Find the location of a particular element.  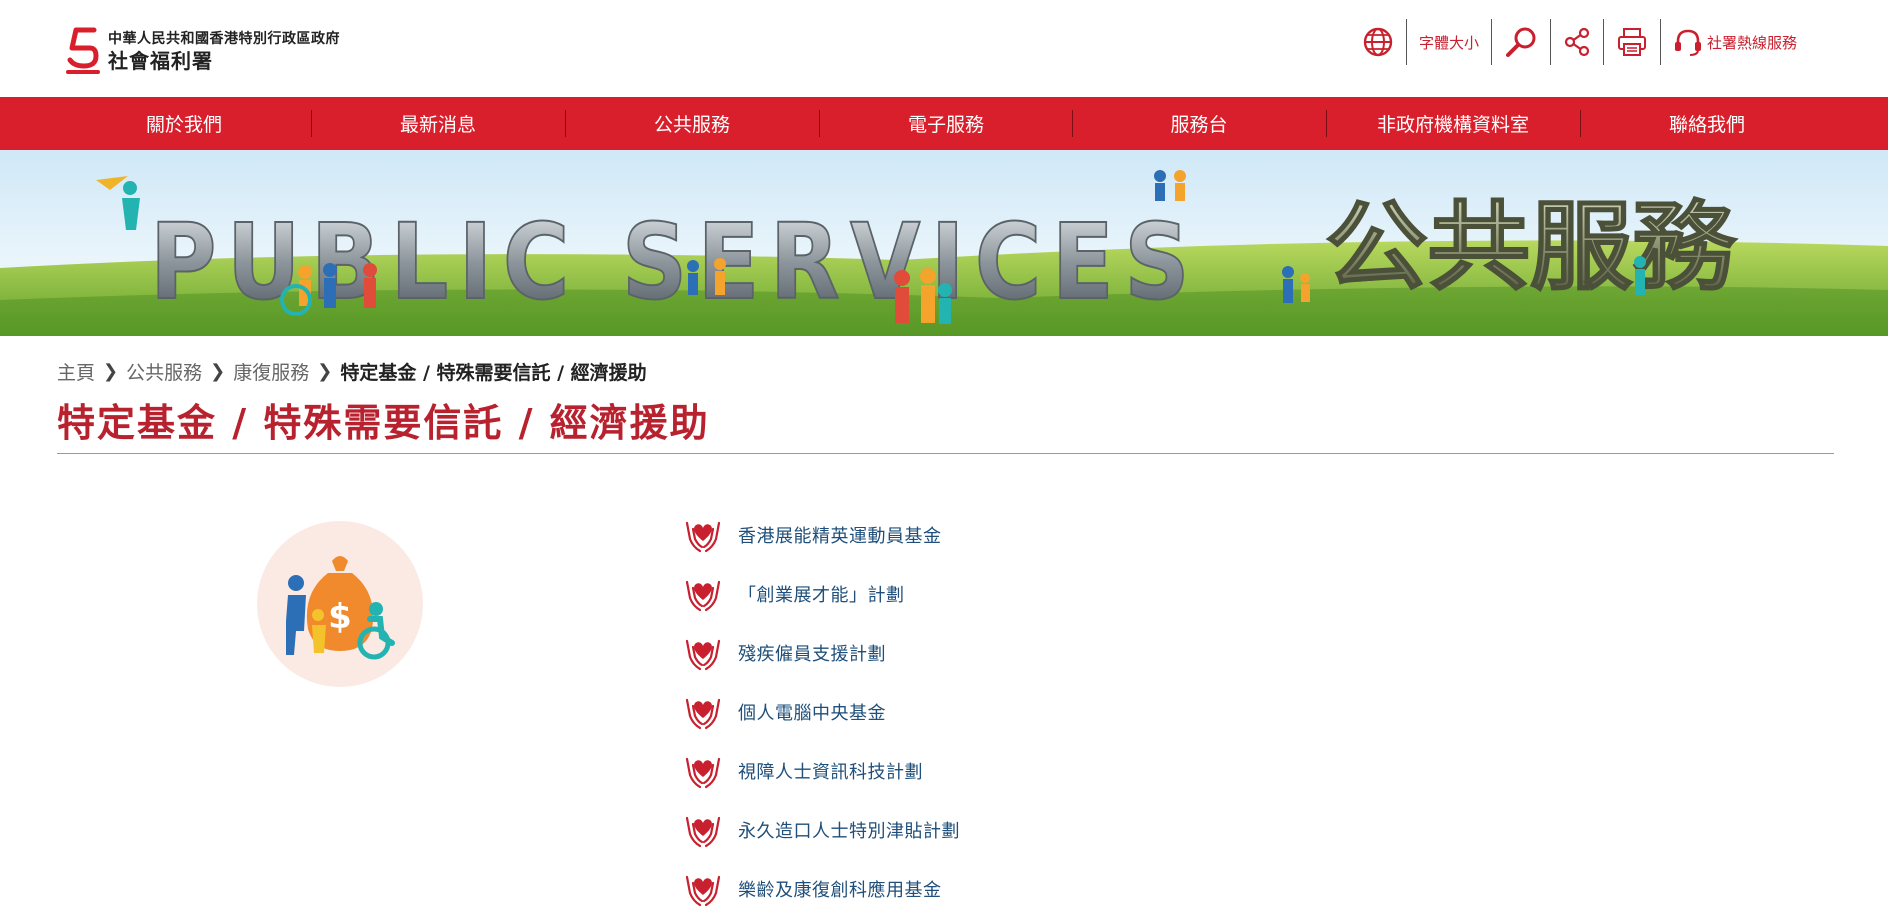

search-icon is located at coordinates (1521, 42).